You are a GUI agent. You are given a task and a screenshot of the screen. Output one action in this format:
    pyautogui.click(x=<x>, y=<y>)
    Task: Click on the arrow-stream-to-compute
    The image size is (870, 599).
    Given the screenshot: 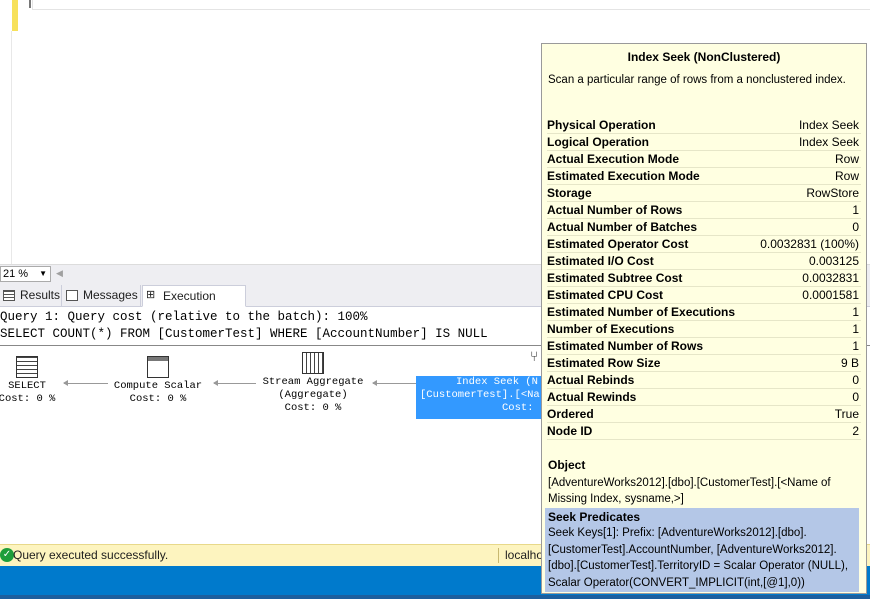 What is the action you would take?
    pyautogui.click(x=234, y=383)
    